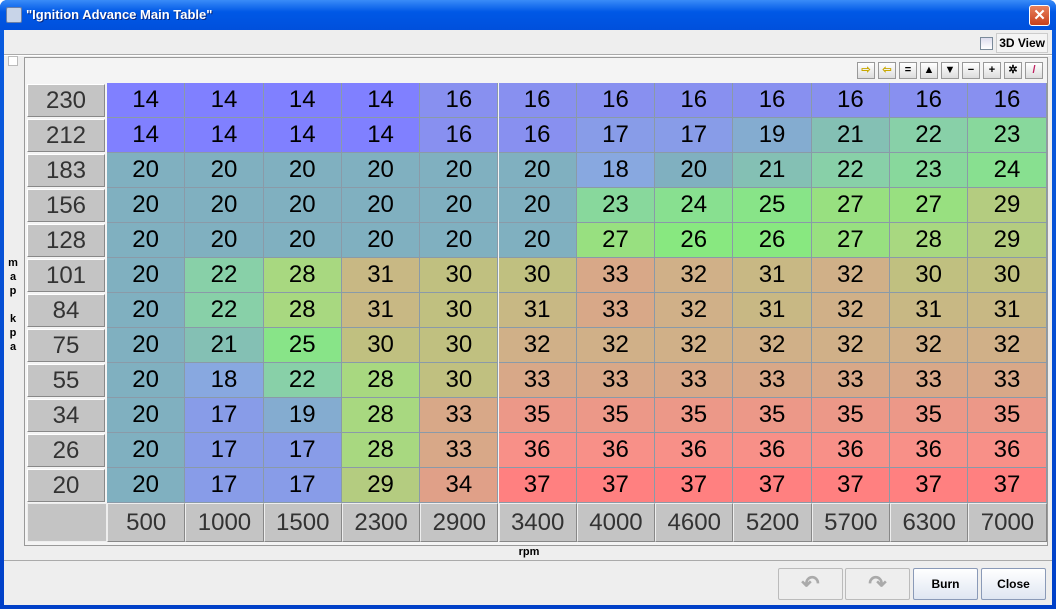  What do you see at coordinates (66, 170) in the screenshot?
I see `row-header: 183` at bounding box center [66, 170].